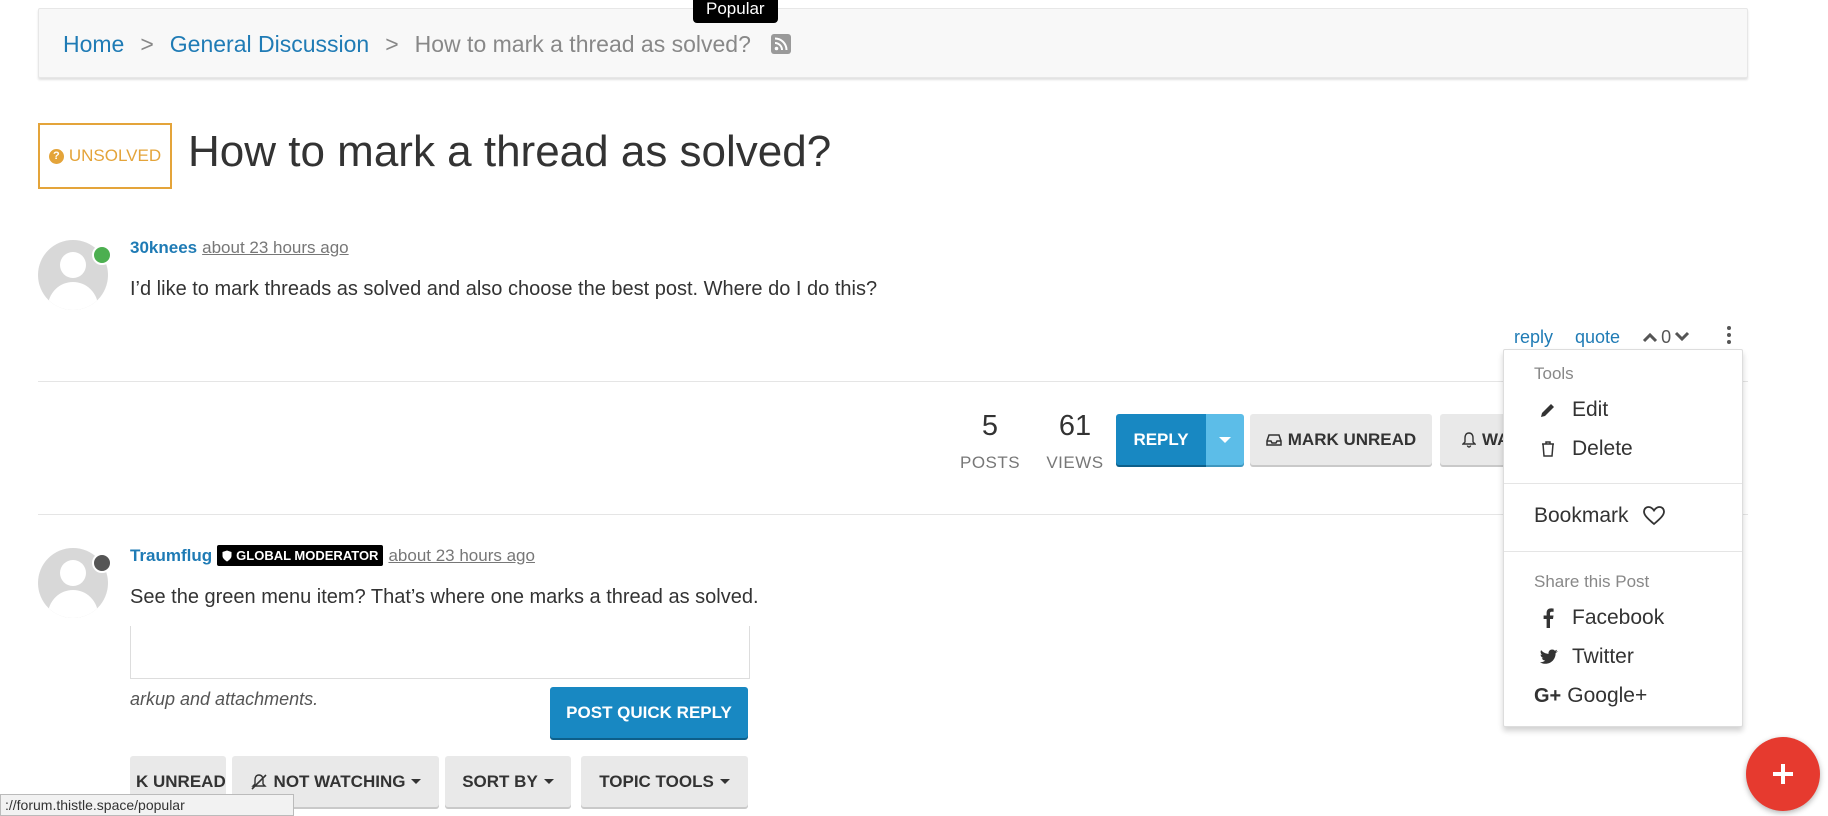 The image size is (1828, 816). I want to click on facebook-icon, so click(1548, 618).